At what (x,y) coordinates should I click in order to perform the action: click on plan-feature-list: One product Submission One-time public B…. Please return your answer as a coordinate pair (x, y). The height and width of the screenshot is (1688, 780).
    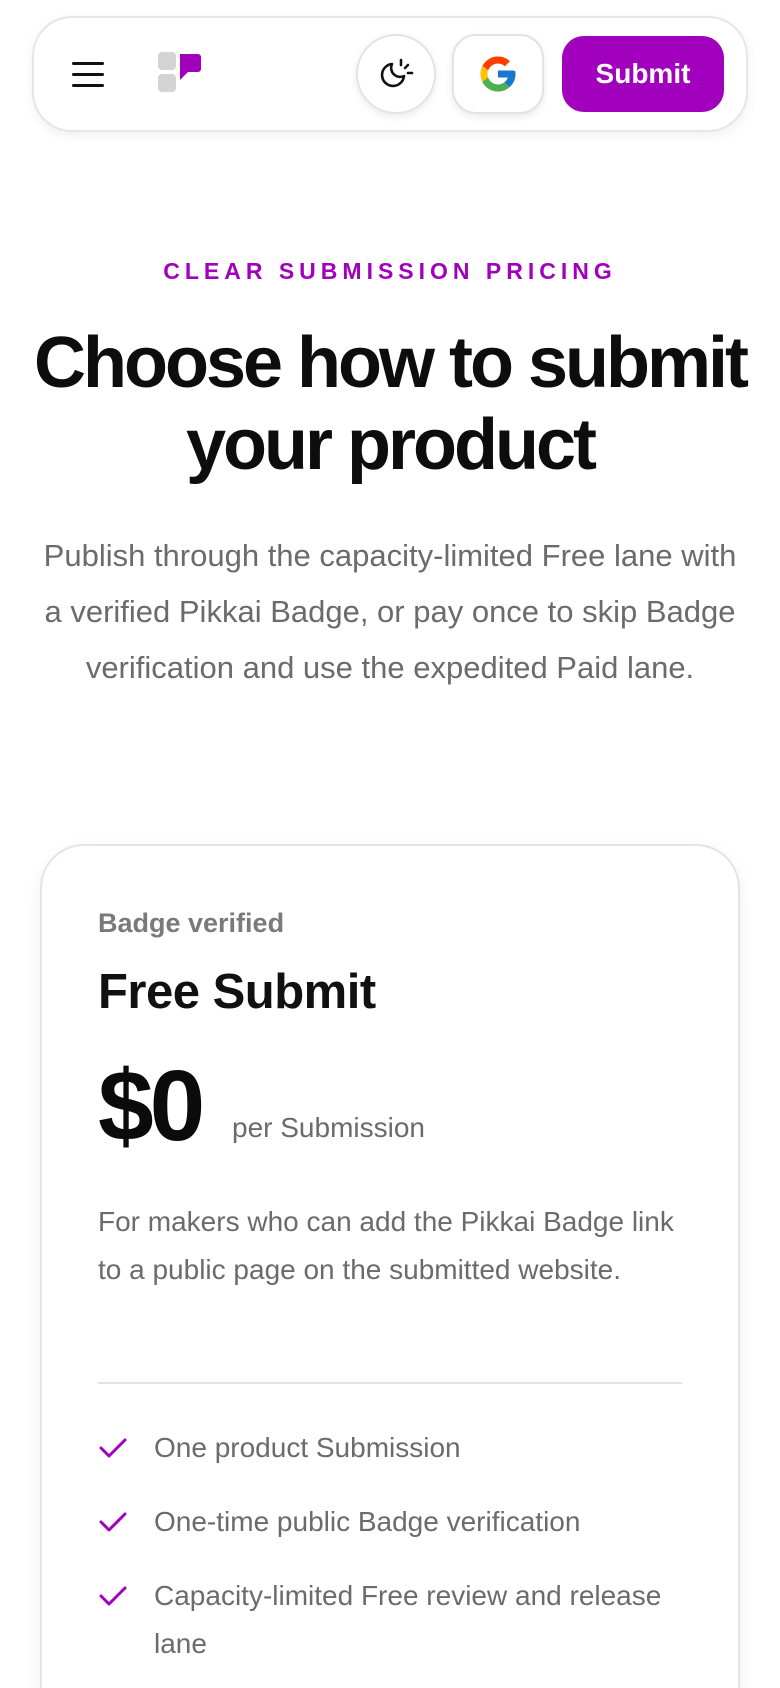
    Looking at the image, I should click on (398, 1556).